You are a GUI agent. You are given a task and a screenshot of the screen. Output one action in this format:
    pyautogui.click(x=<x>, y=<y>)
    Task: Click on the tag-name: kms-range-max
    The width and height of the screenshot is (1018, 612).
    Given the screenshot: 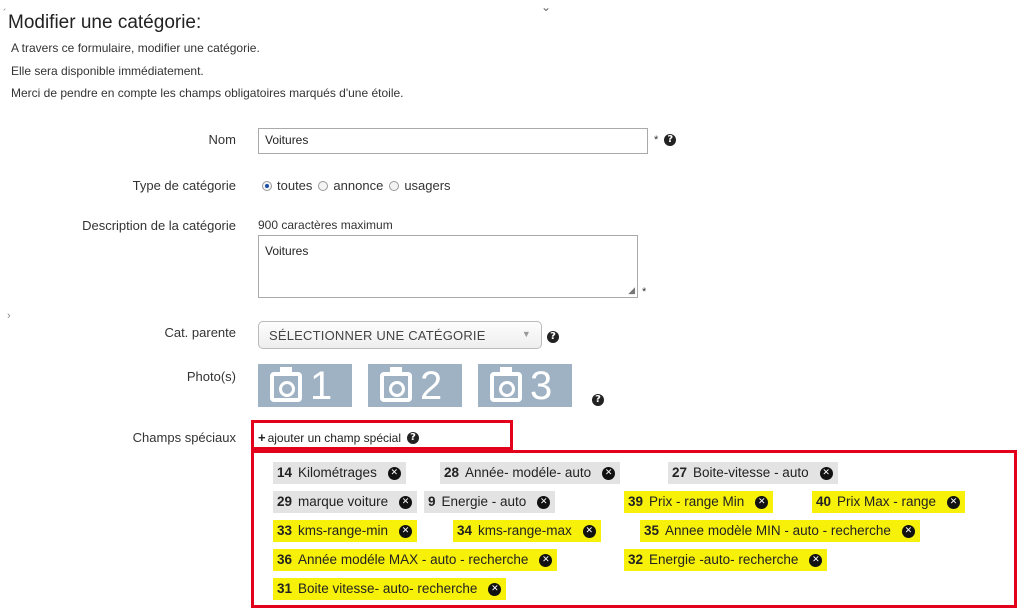 What is the action you would take?
    pyautogui.click(x=525, y=530)
    